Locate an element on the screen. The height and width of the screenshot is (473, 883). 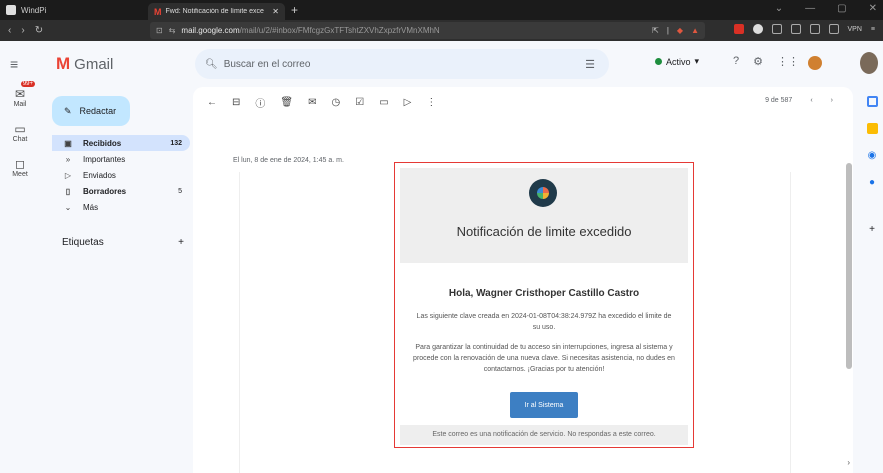
sidebar-item-sent: ▷ Enviados is located at coordinates (121, 175).